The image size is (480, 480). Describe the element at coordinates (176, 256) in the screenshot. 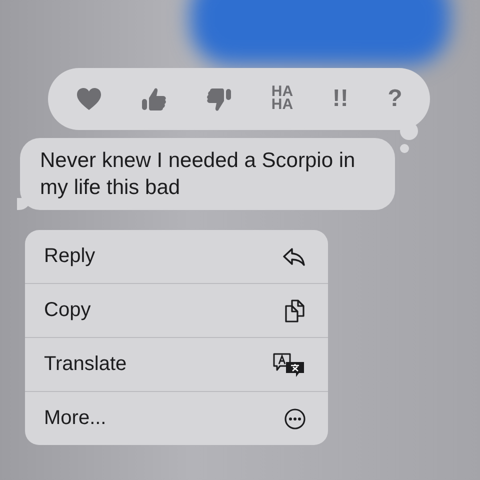

I see `menu-item: Reply` at that location.